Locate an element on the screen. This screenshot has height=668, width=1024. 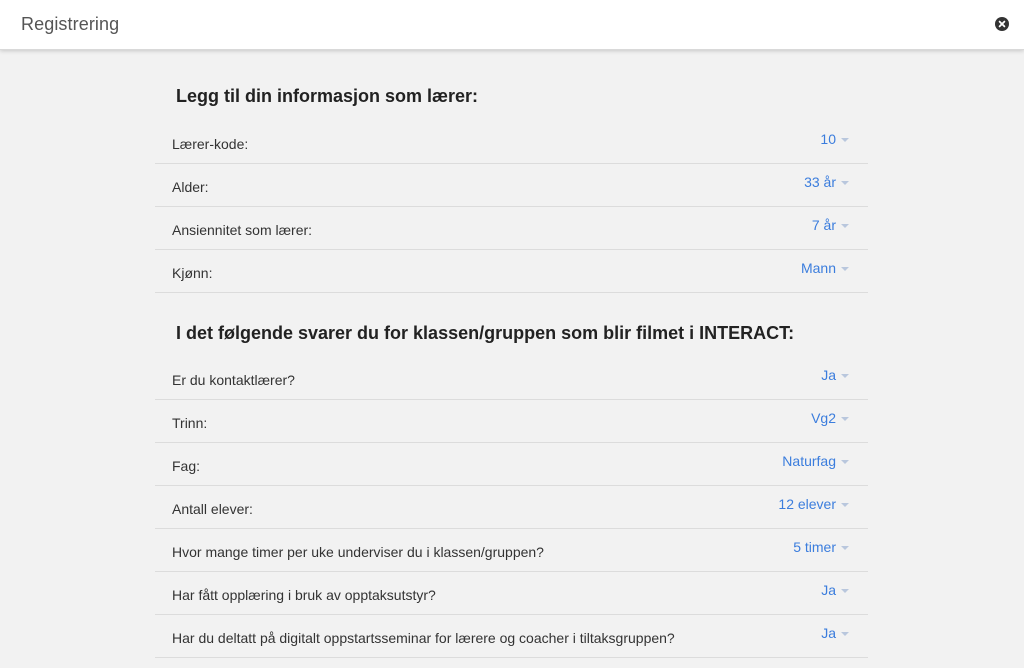
row-label: Ansiennitet som lærer: is located at coordinates (242, 230).